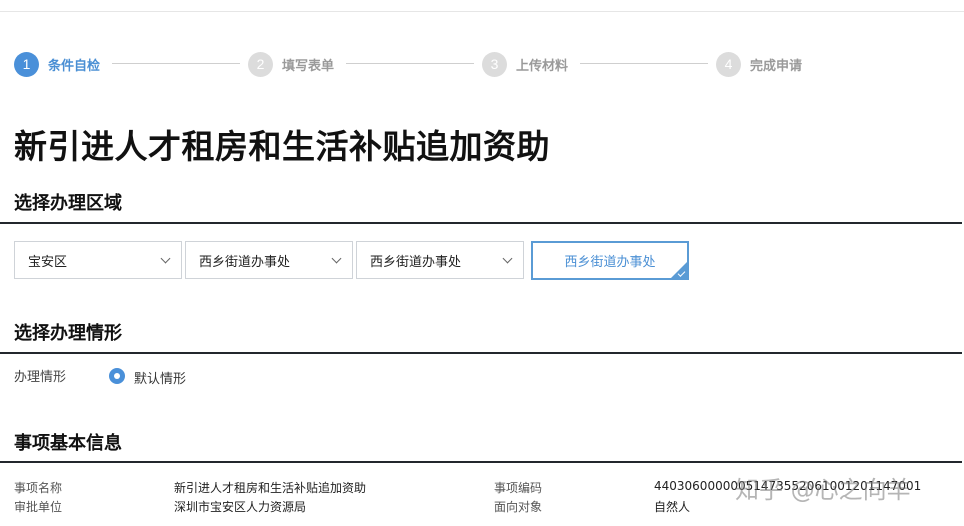 The width and height of the screenshot is (964, 526). I want to click on office-select: 西乡街道办事处, so click(440, 260).